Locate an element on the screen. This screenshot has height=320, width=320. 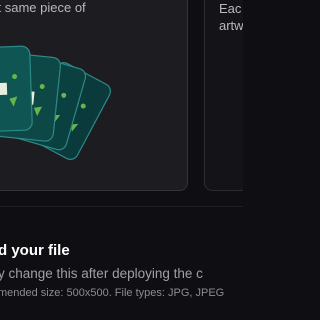
edition-option-description: ct same piece of is located at coordinates (43, 7).